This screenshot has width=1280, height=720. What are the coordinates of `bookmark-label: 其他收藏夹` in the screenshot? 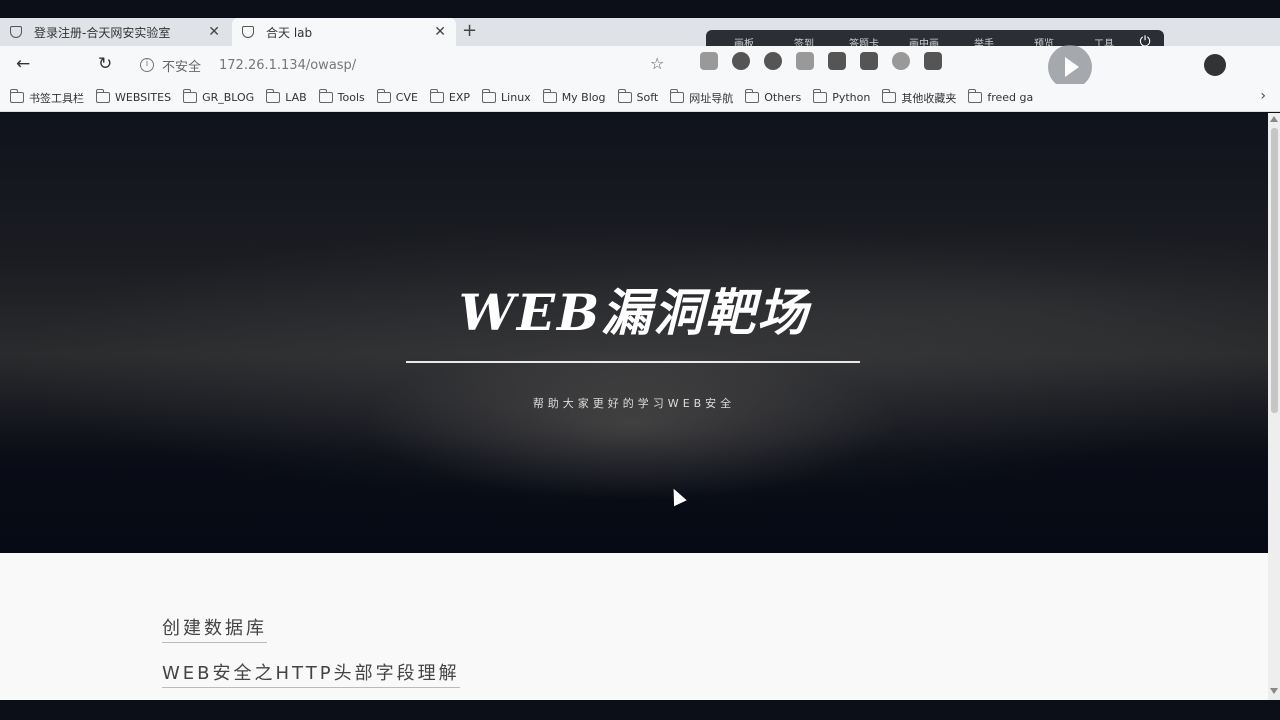 It's located at (929, 98).